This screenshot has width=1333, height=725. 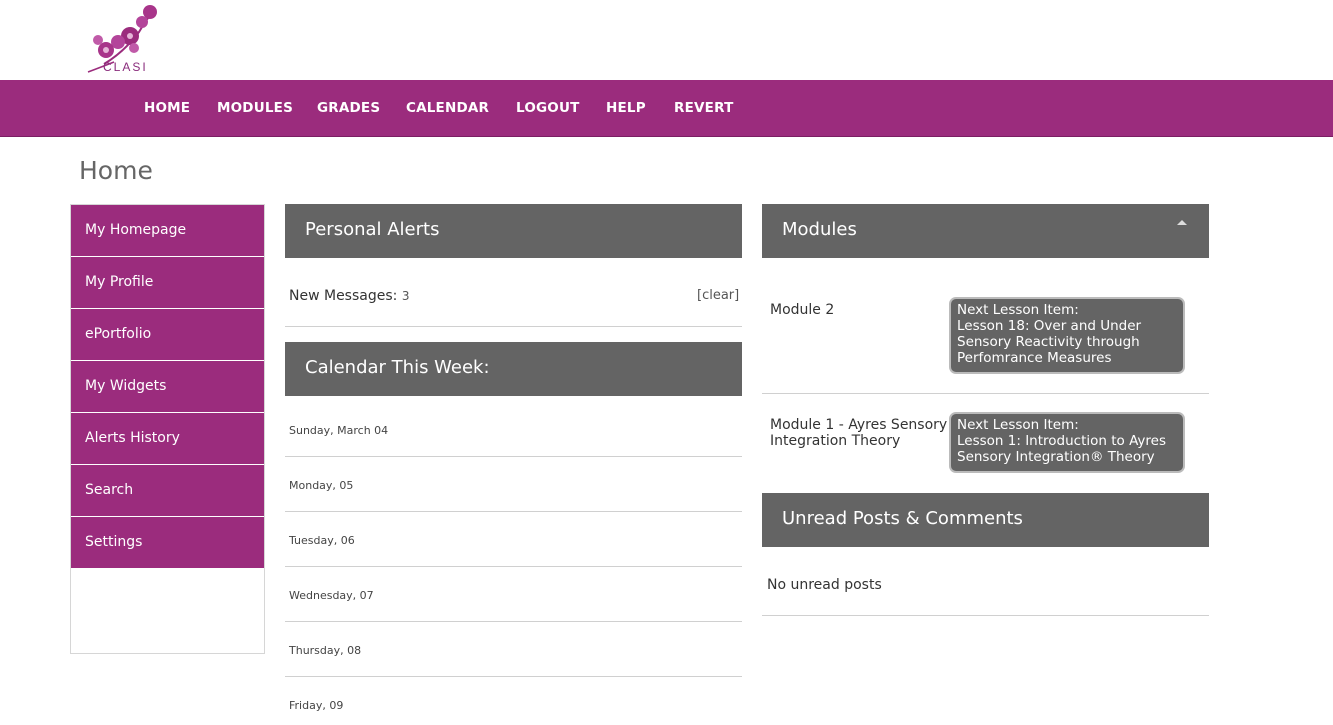 I want to click on module-name-line: Integration Theory, so click(x=835, y=441).